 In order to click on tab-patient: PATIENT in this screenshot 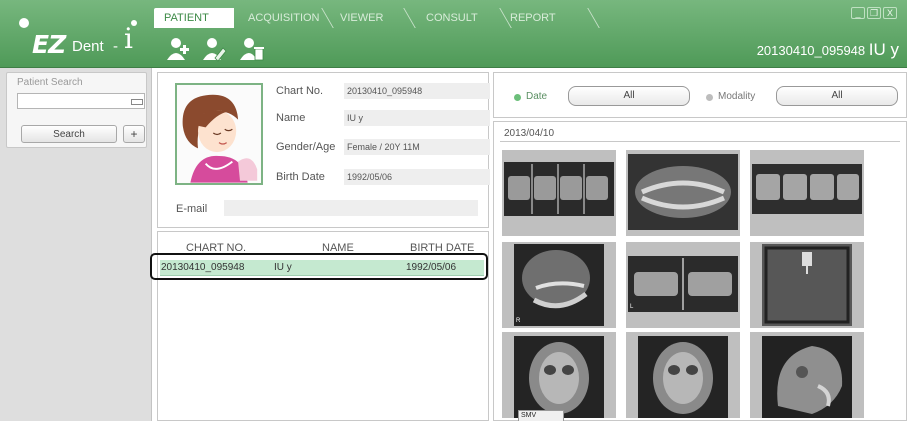, I will do `click(194, 18)`.